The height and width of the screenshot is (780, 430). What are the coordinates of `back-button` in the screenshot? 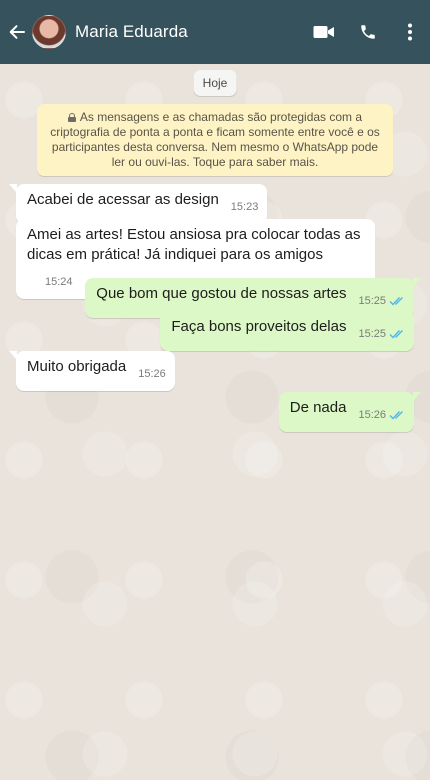 It's located at (17, 32).